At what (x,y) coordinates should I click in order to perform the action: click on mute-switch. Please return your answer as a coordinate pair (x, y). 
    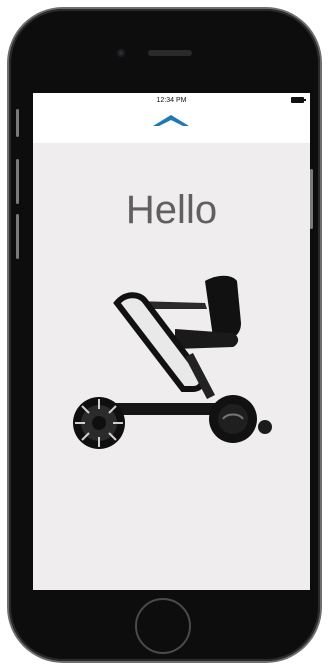
    Looking at the image, I should click on (17, 123).